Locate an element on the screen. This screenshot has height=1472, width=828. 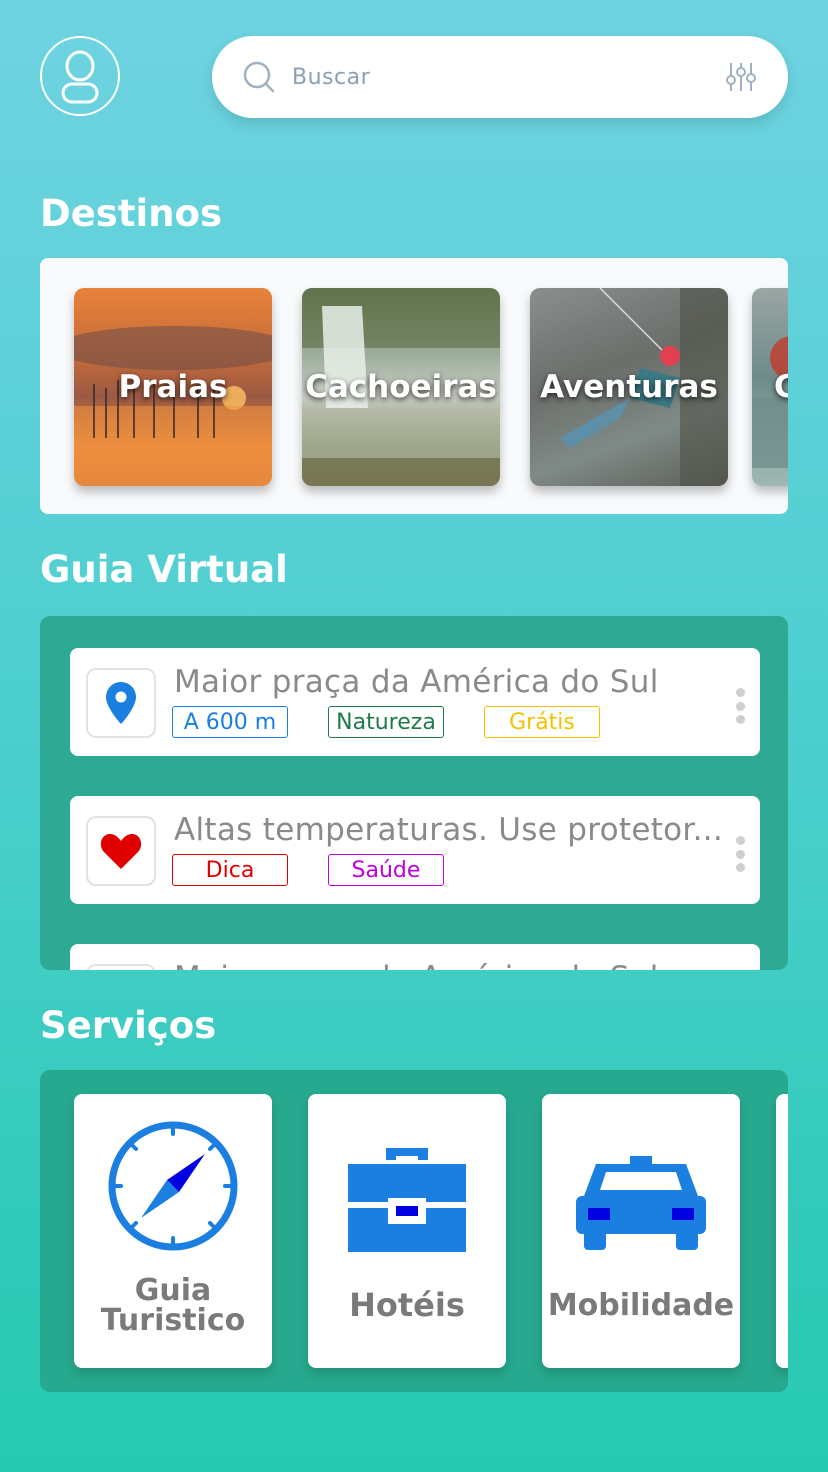
service-card-hoteis: Hotéis is located at coordinates (407, 1231).